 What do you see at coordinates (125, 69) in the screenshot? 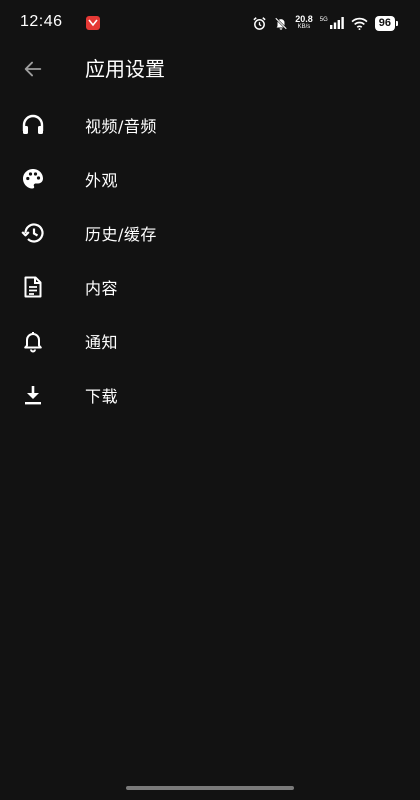
I see `page-title: 应用设置` at bounding box center [125, 69].